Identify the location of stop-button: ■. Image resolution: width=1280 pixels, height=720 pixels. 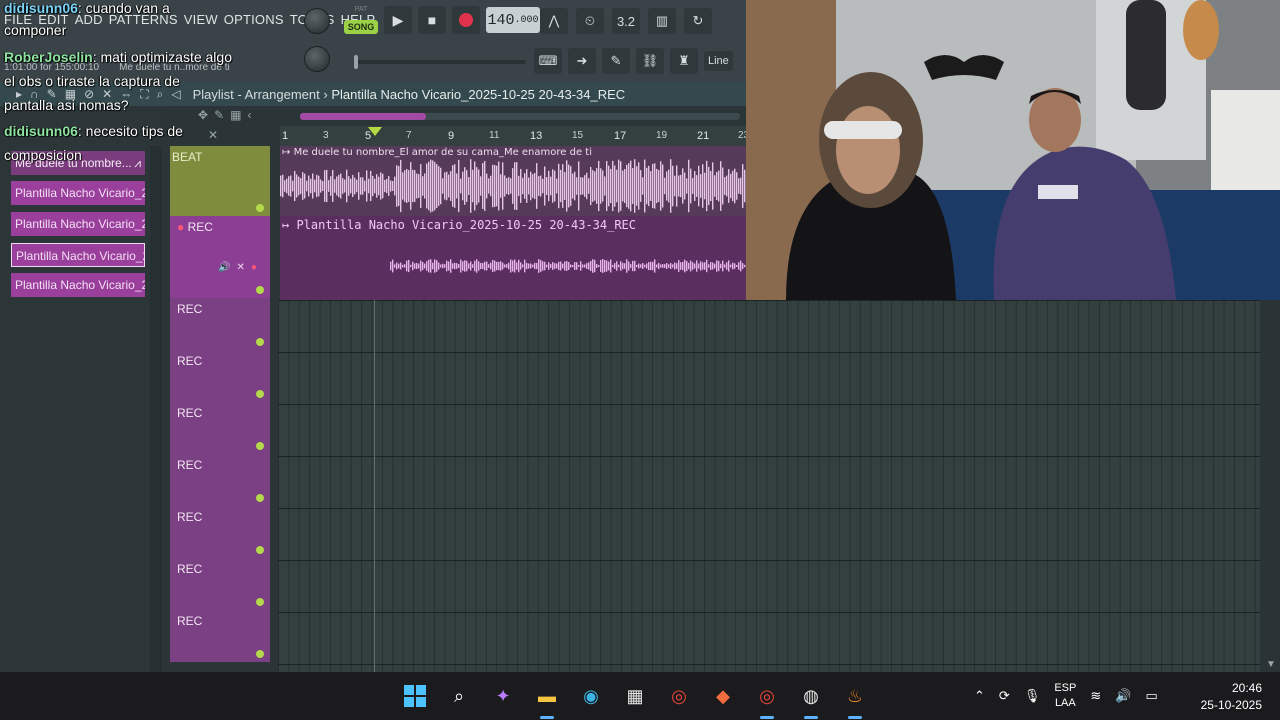
(432, 20).